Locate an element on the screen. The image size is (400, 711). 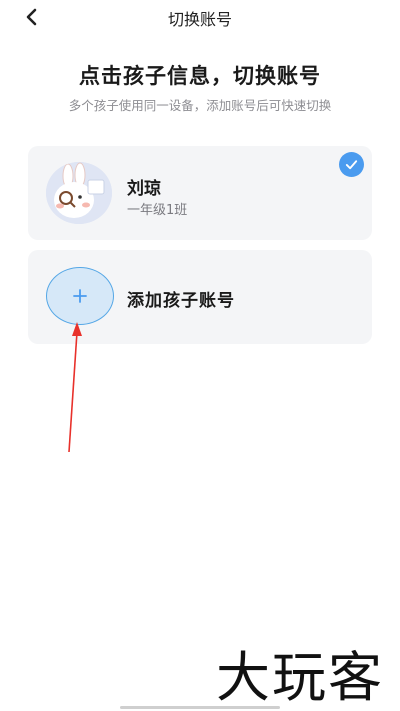
check-icon is located at coordinates (351, 165).